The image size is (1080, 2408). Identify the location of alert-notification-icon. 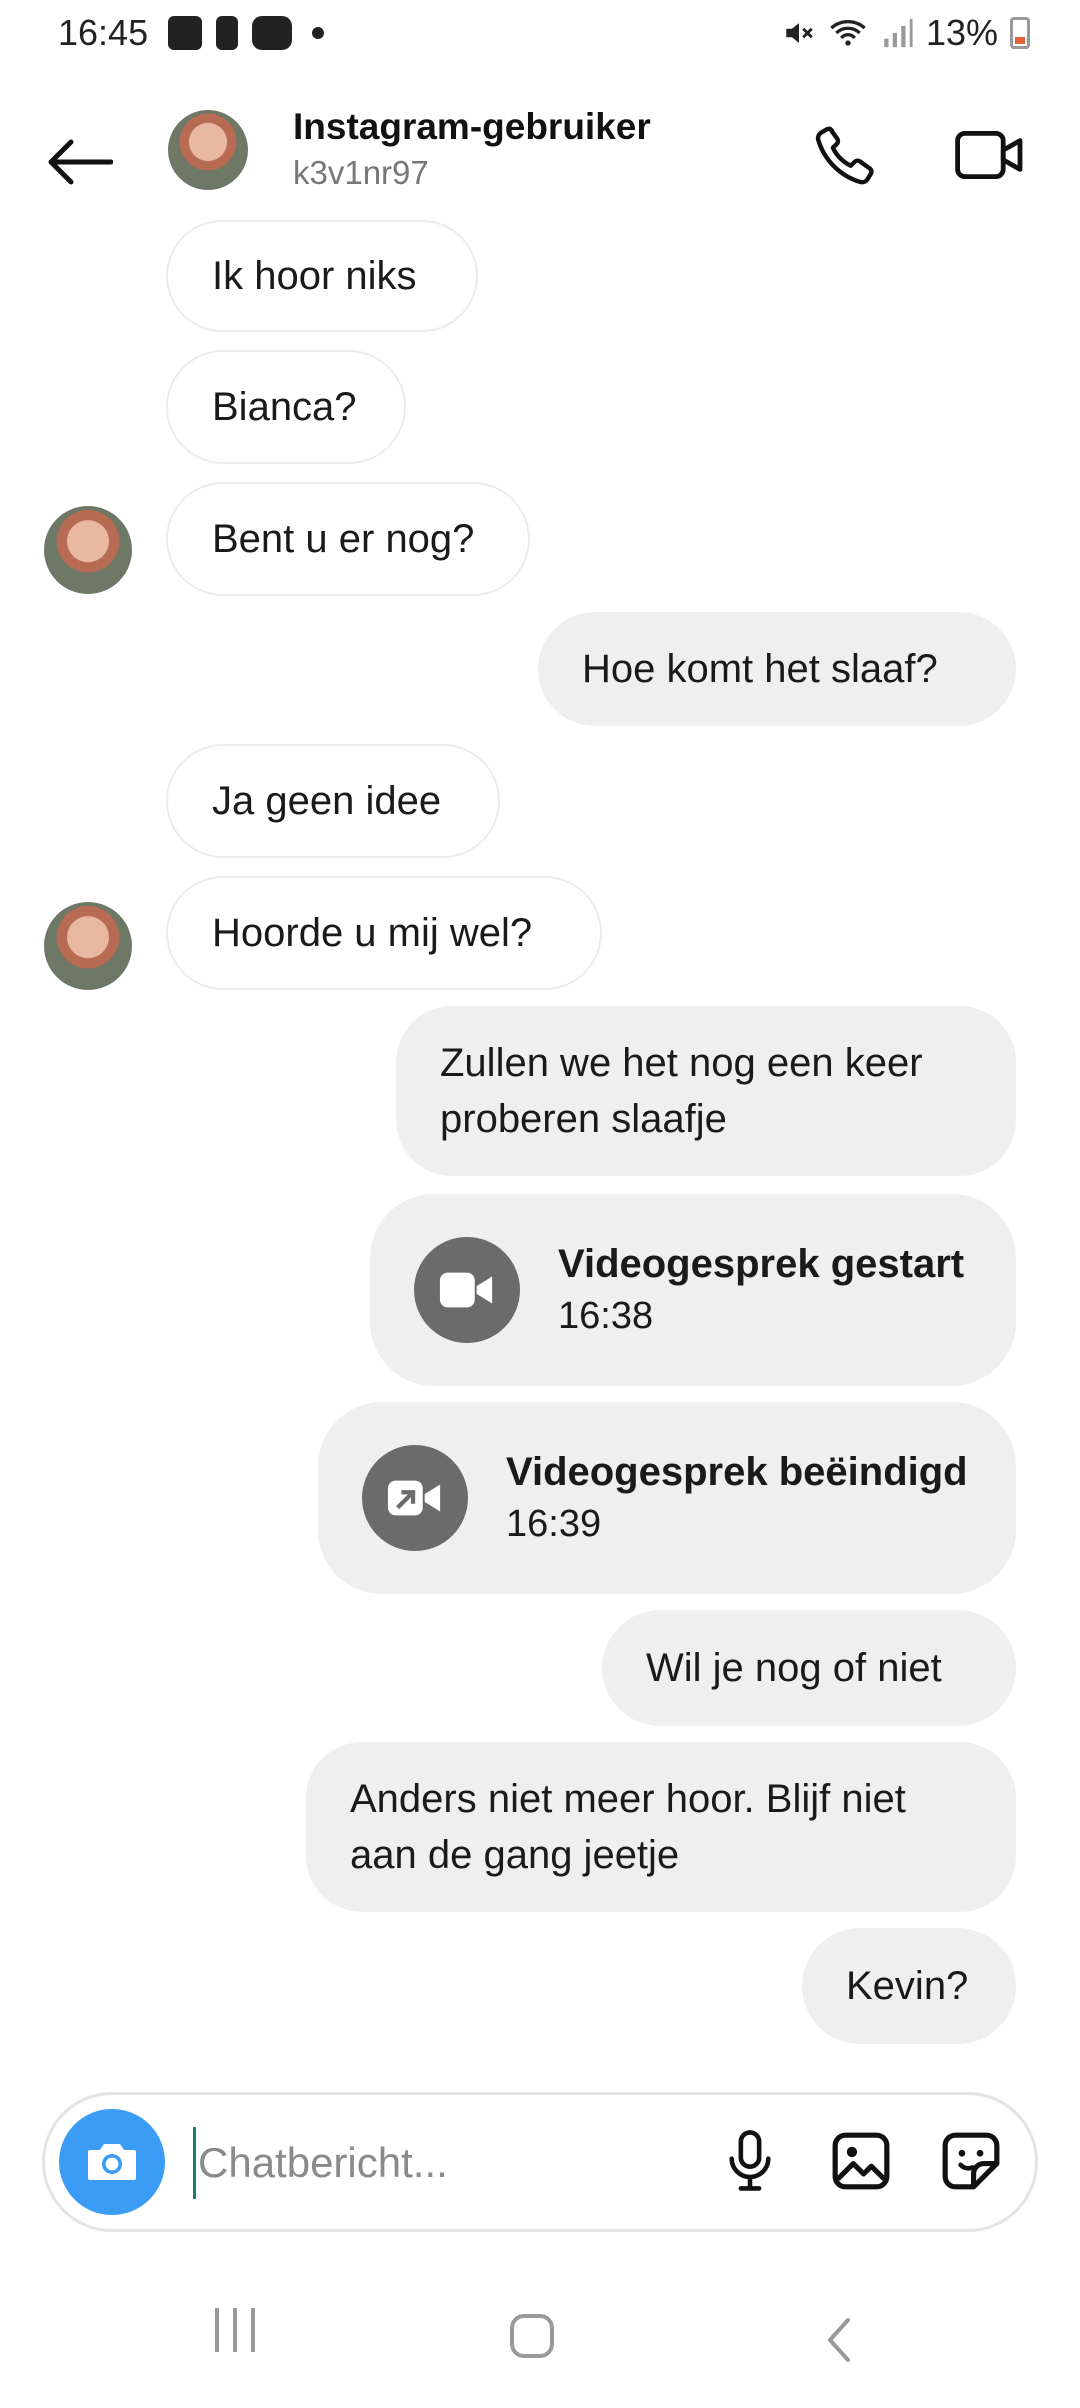
(227, 33).